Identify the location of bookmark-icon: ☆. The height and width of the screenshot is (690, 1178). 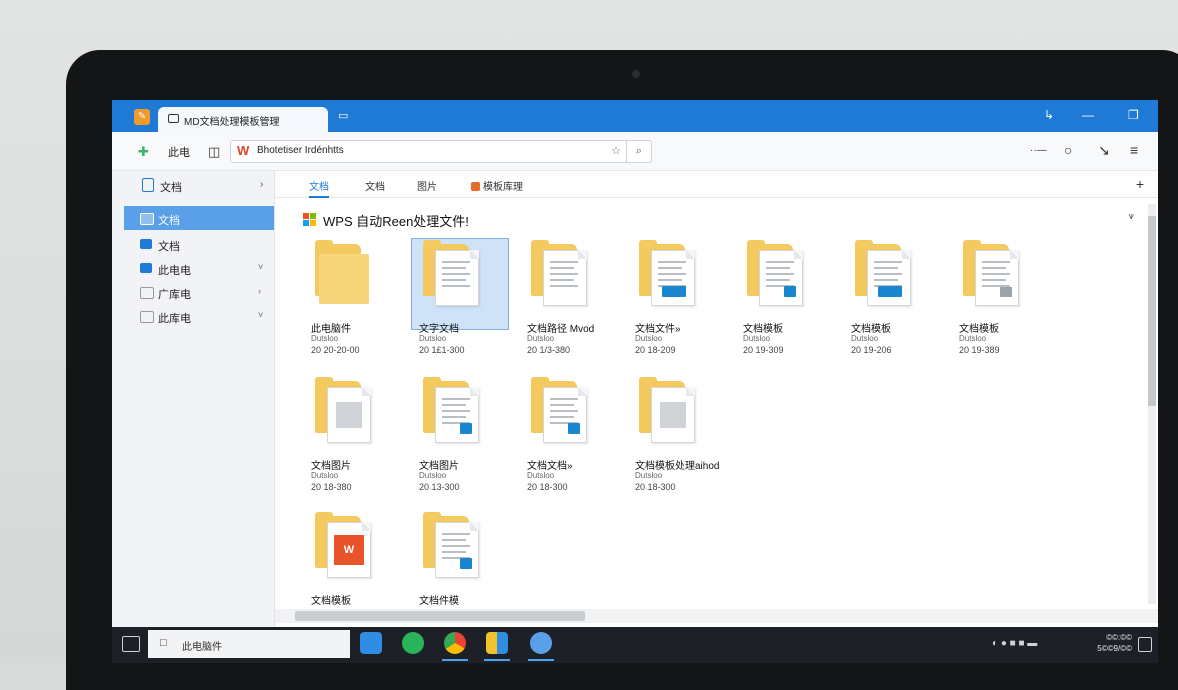
(616, 150).